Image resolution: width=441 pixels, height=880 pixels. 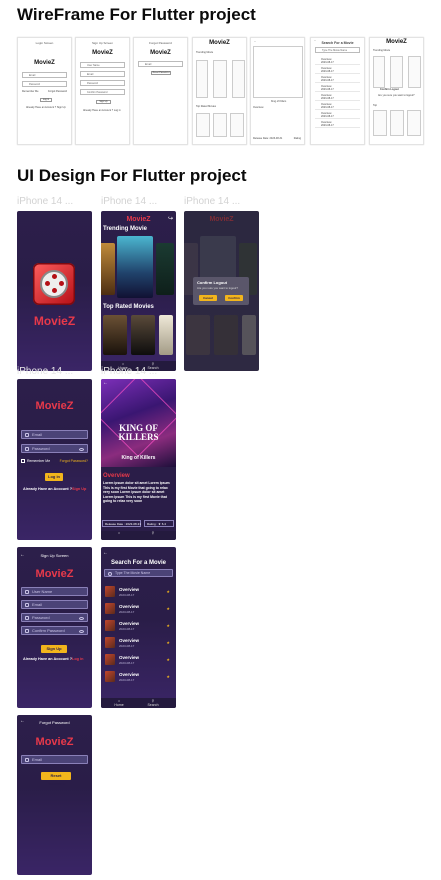 What do you see at coordinates (54, 321) in the screenshot?
I see `splash-app-name: MovieZ` at bounding box center [54, 321].